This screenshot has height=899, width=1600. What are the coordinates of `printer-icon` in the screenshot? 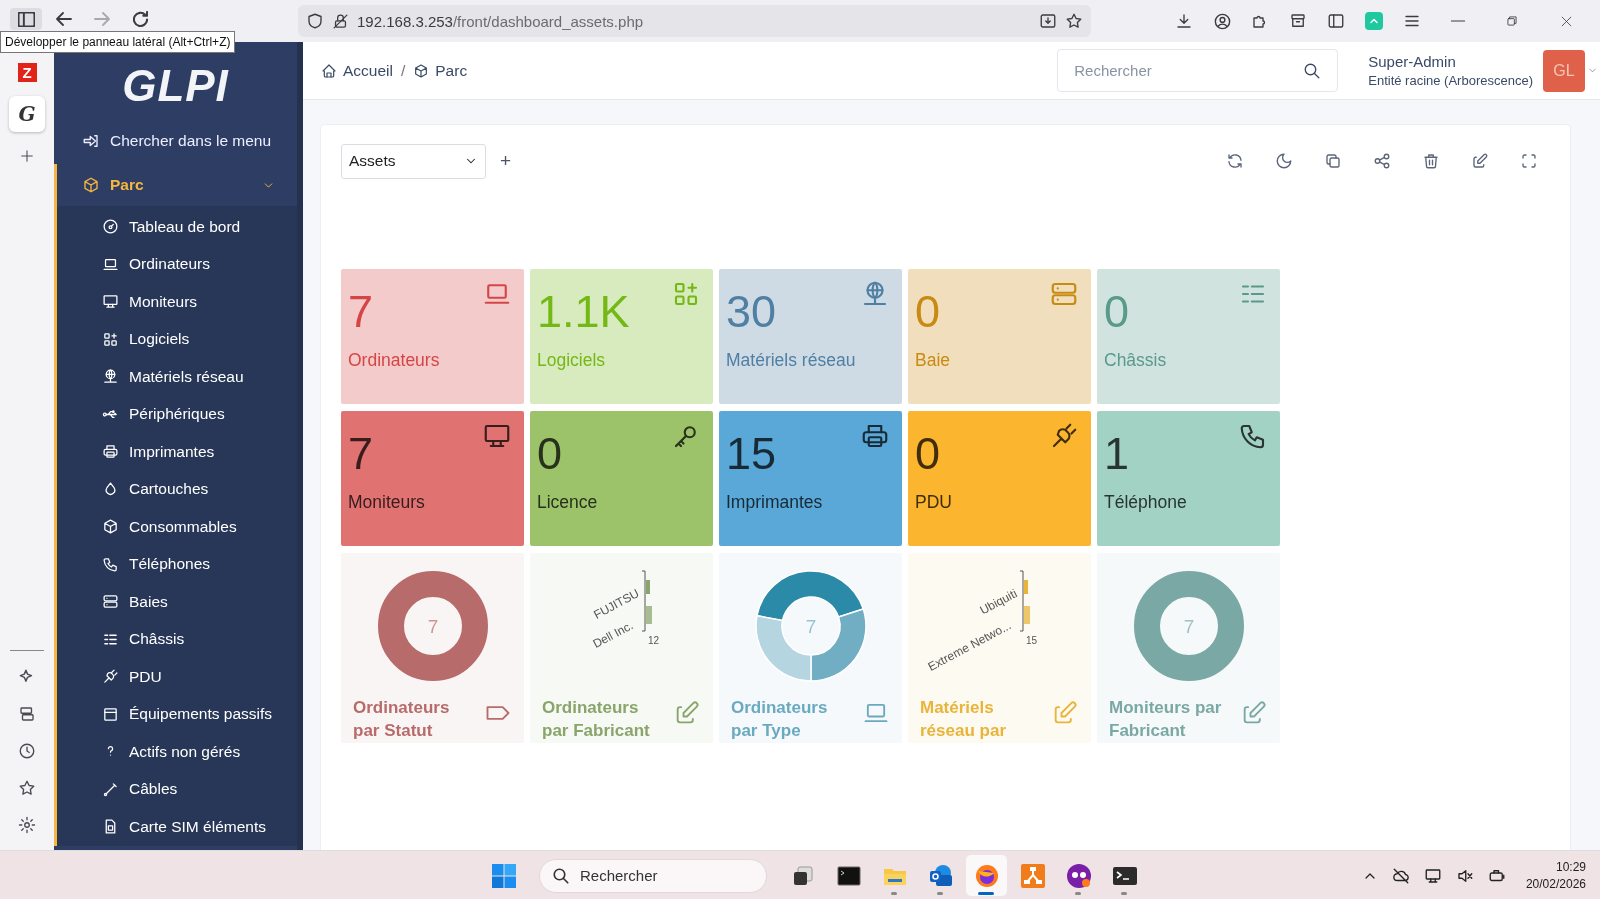 It's located at (110, 452).